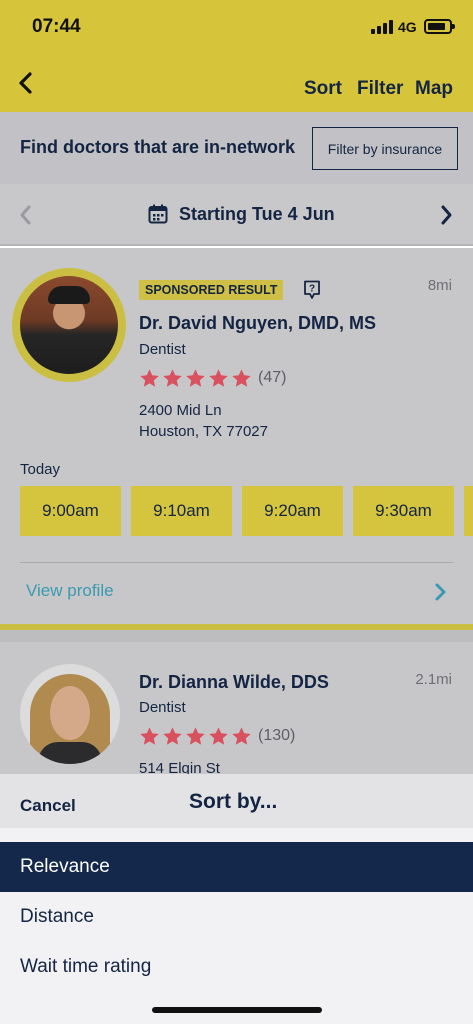 The height and width of the screenshot is (1024, 473). What do you see at coordinates (236, 917) in the screenshot?
I see `sort-option-distance: Distance` at bounding box center [236, 917].